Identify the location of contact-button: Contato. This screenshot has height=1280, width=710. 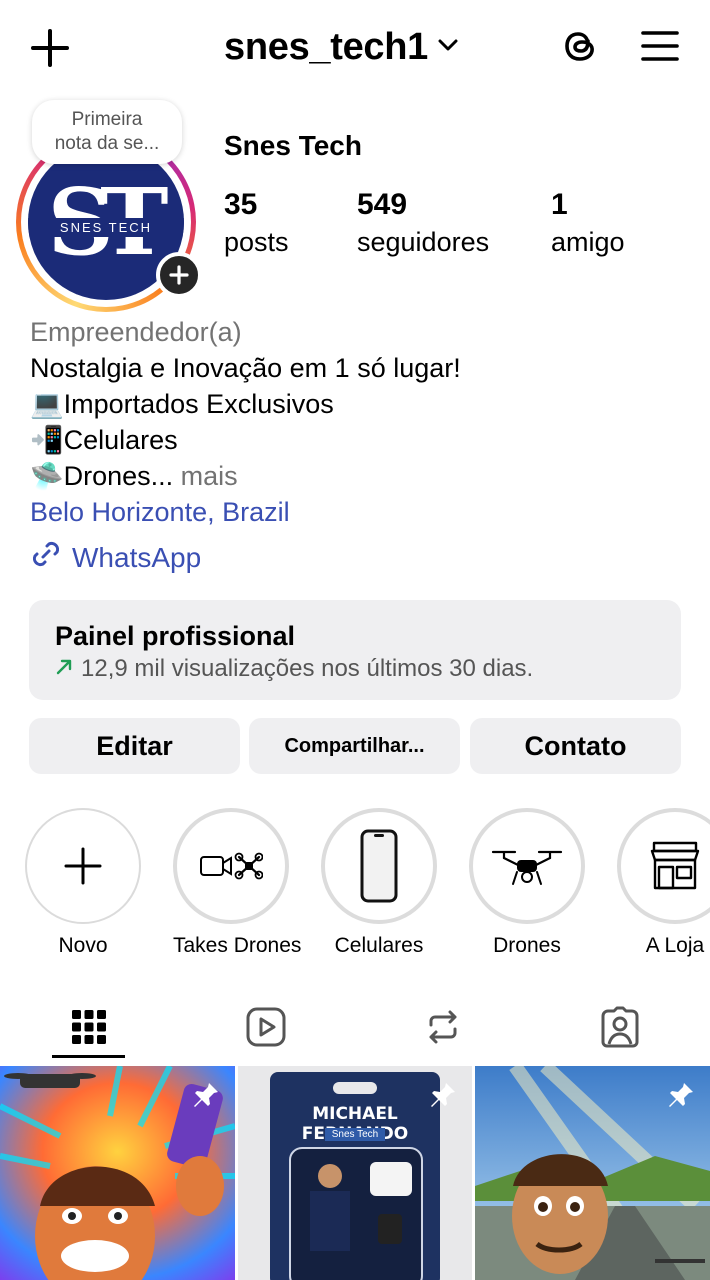
(575, 746).